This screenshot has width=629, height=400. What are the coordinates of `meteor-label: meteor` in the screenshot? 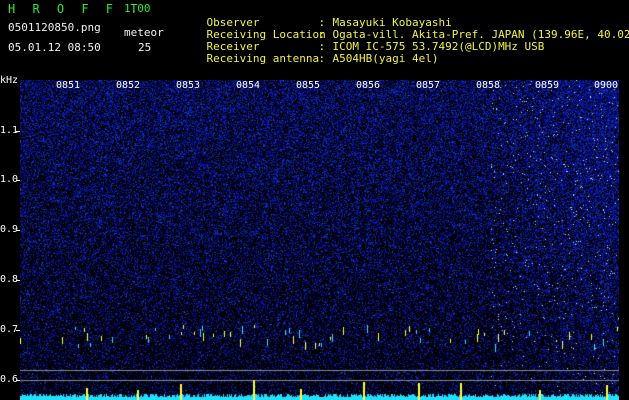 It's located at (144, 32).